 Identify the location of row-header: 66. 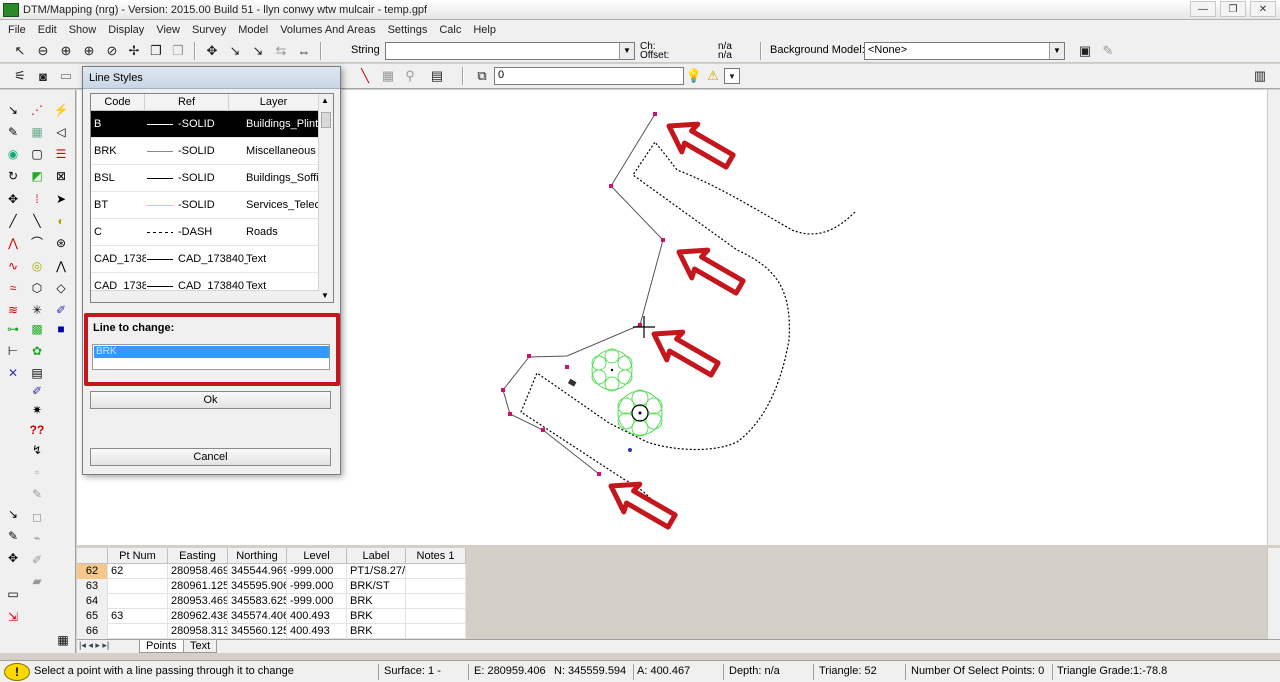
(92, 631).